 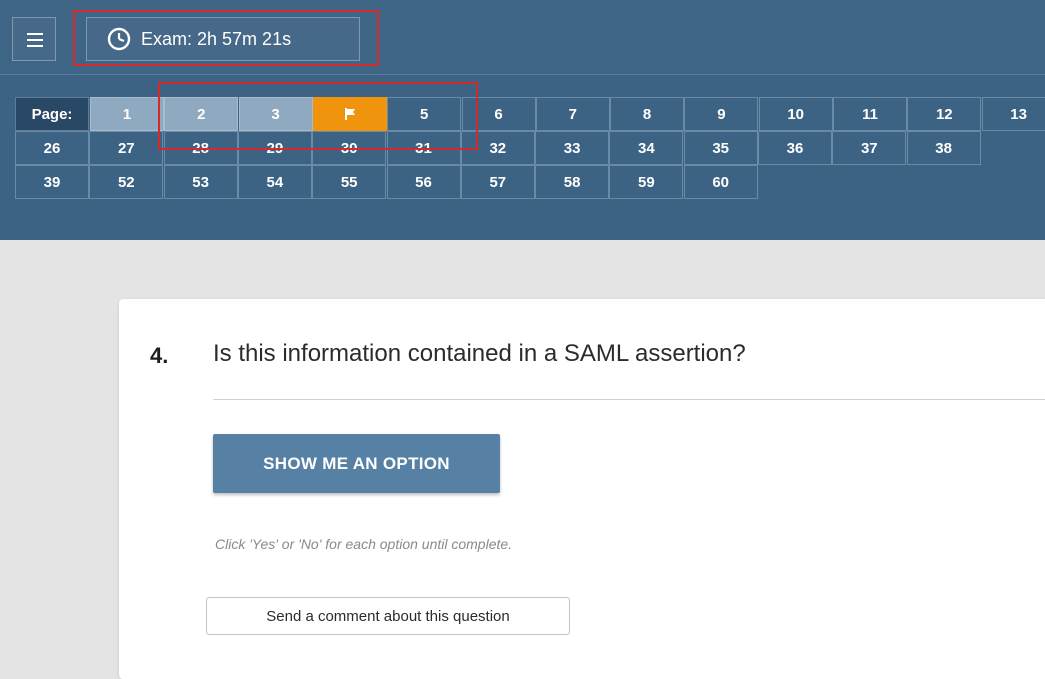 I want to click on page-button: 9, so click(x=721, y=114).